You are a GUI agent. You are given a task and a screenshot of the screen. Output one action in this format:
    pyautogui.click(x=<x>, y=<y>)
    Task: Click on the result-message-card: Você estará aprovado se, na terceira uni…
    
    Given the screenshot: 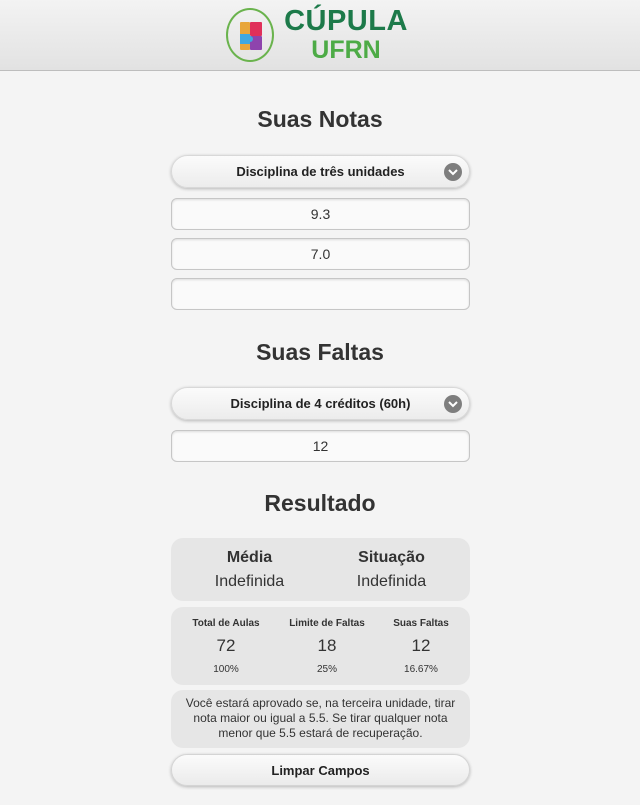 What is the action you would take?
    pyautogui.click(x=320, y=719)
    